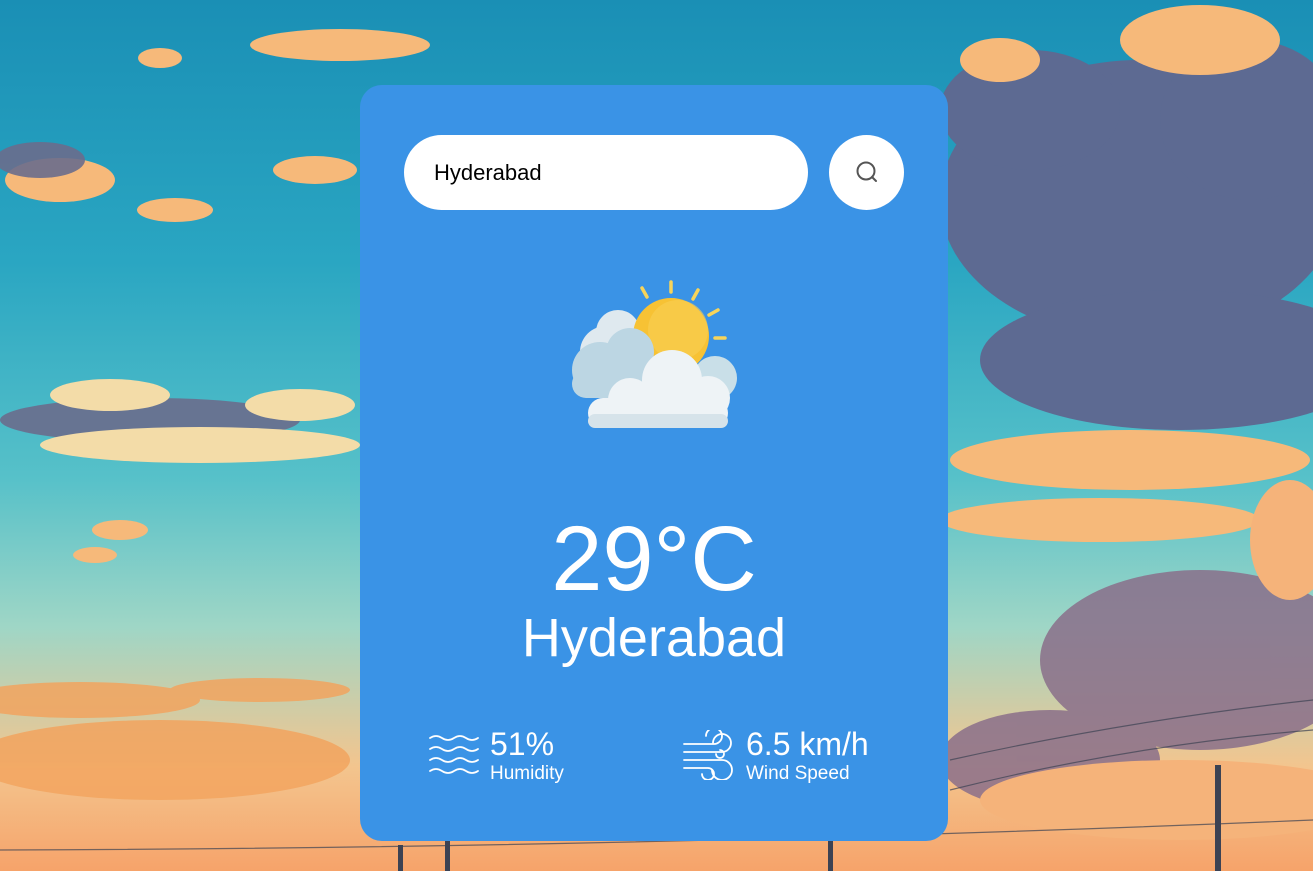 Image resolution: width=1313 pixels, height=871 pixels. What do you see at coordinates (708, 755) in the screenshot?
I see `wind-icon` at bounding box center [708, 755].